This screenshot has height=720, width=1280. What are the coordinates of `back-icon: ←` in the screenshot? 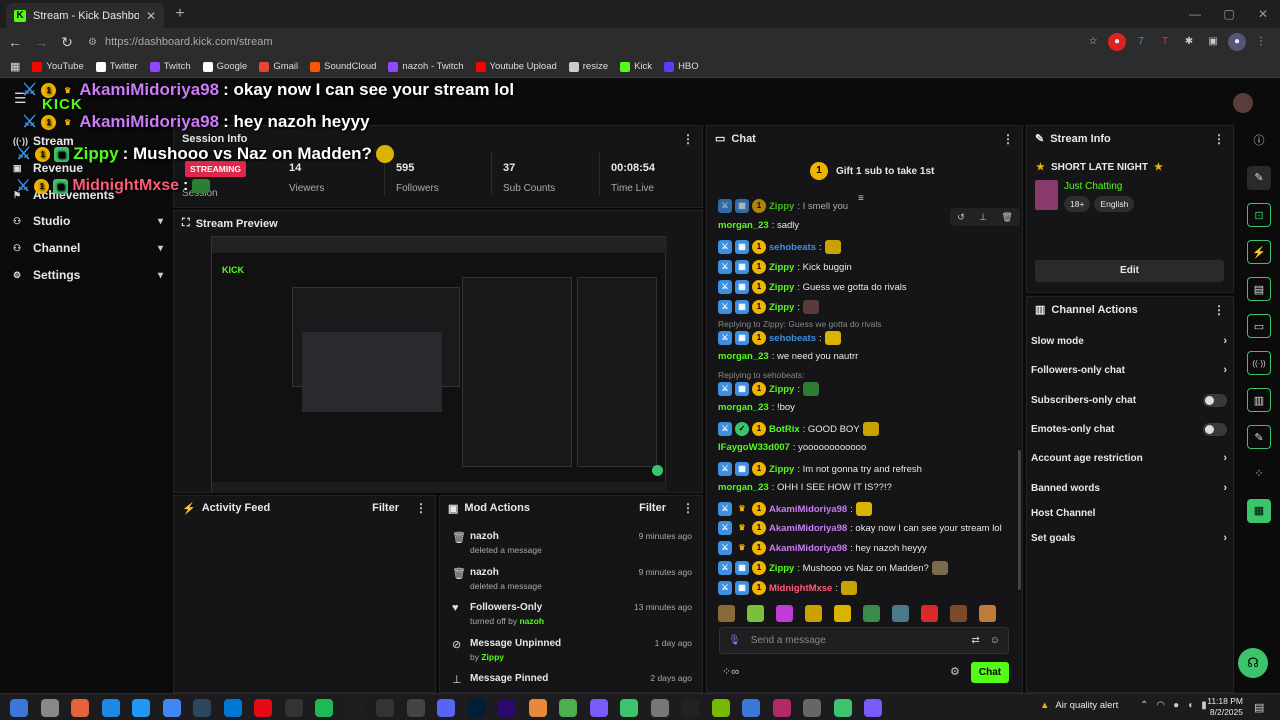 It's located at (15, 42).